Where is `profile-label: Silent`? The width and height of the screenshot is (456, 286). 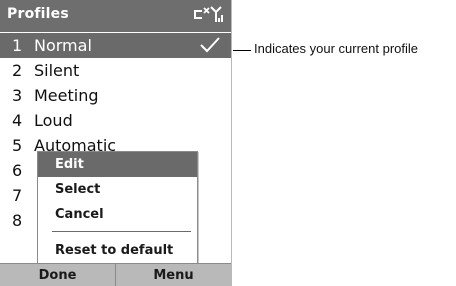
profile-label: Silent is located at coordinates (57, 70).